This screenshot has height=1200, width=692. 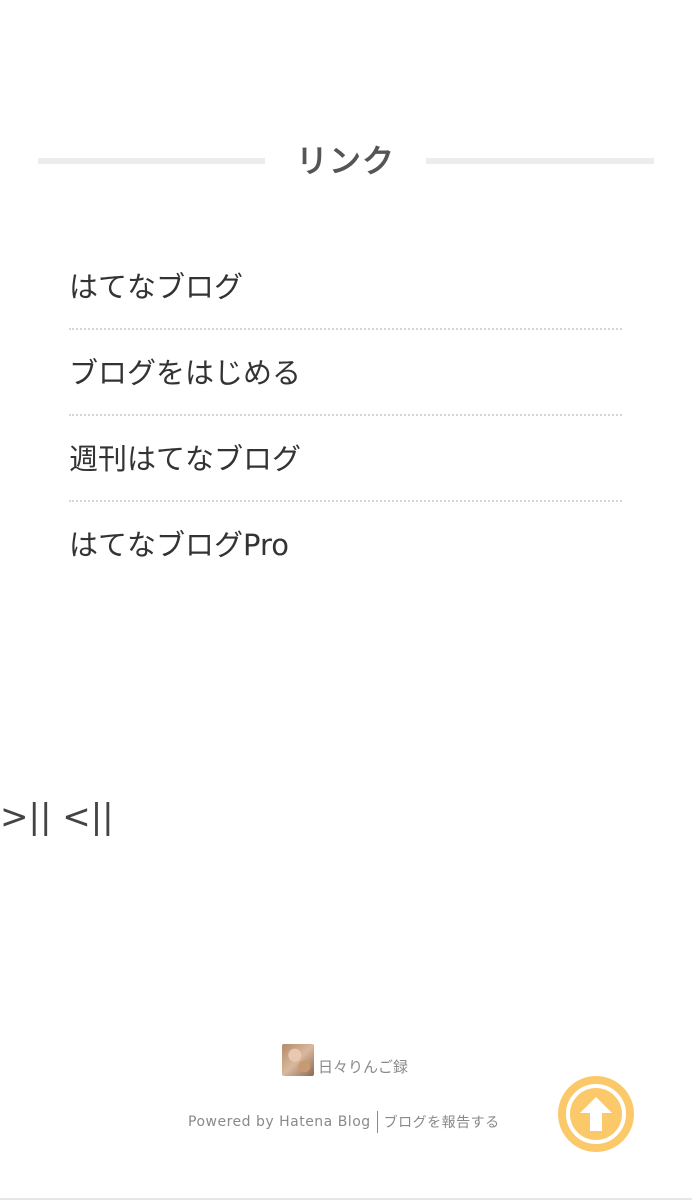 I want to click on report-blog-link: ブログを報告する, so click(x=442, y=1122).